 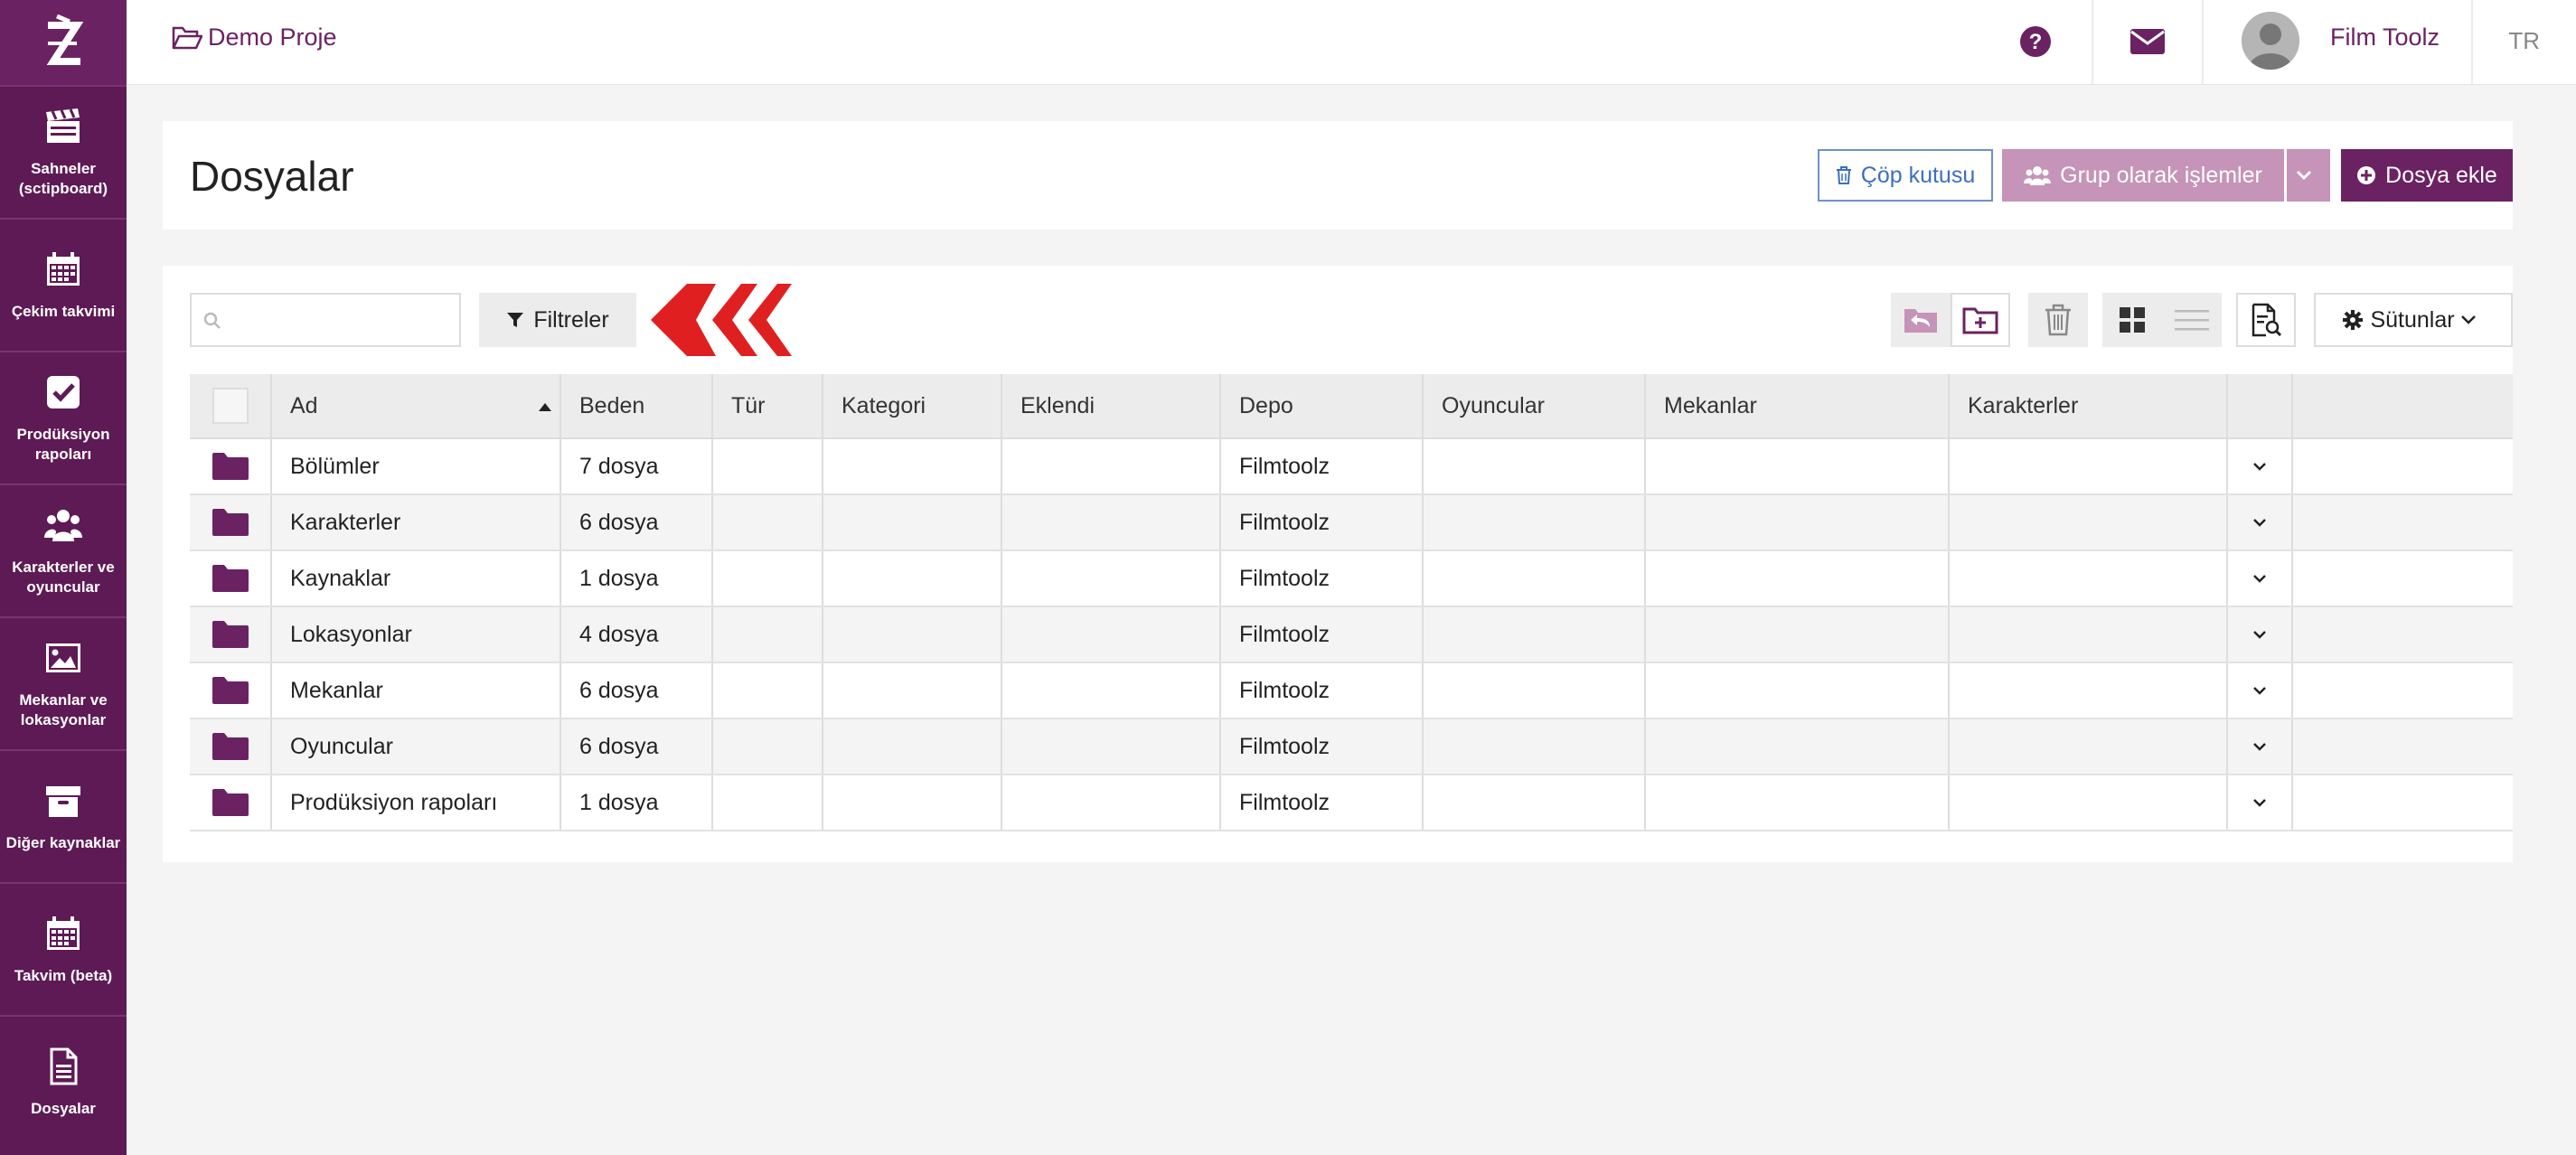 What do you see at coordinates (63, 550) in the screenshot?
I see `sidebar-item-characters-actors: Karakterler ve oyuncular` at bounding box center [63, 550].